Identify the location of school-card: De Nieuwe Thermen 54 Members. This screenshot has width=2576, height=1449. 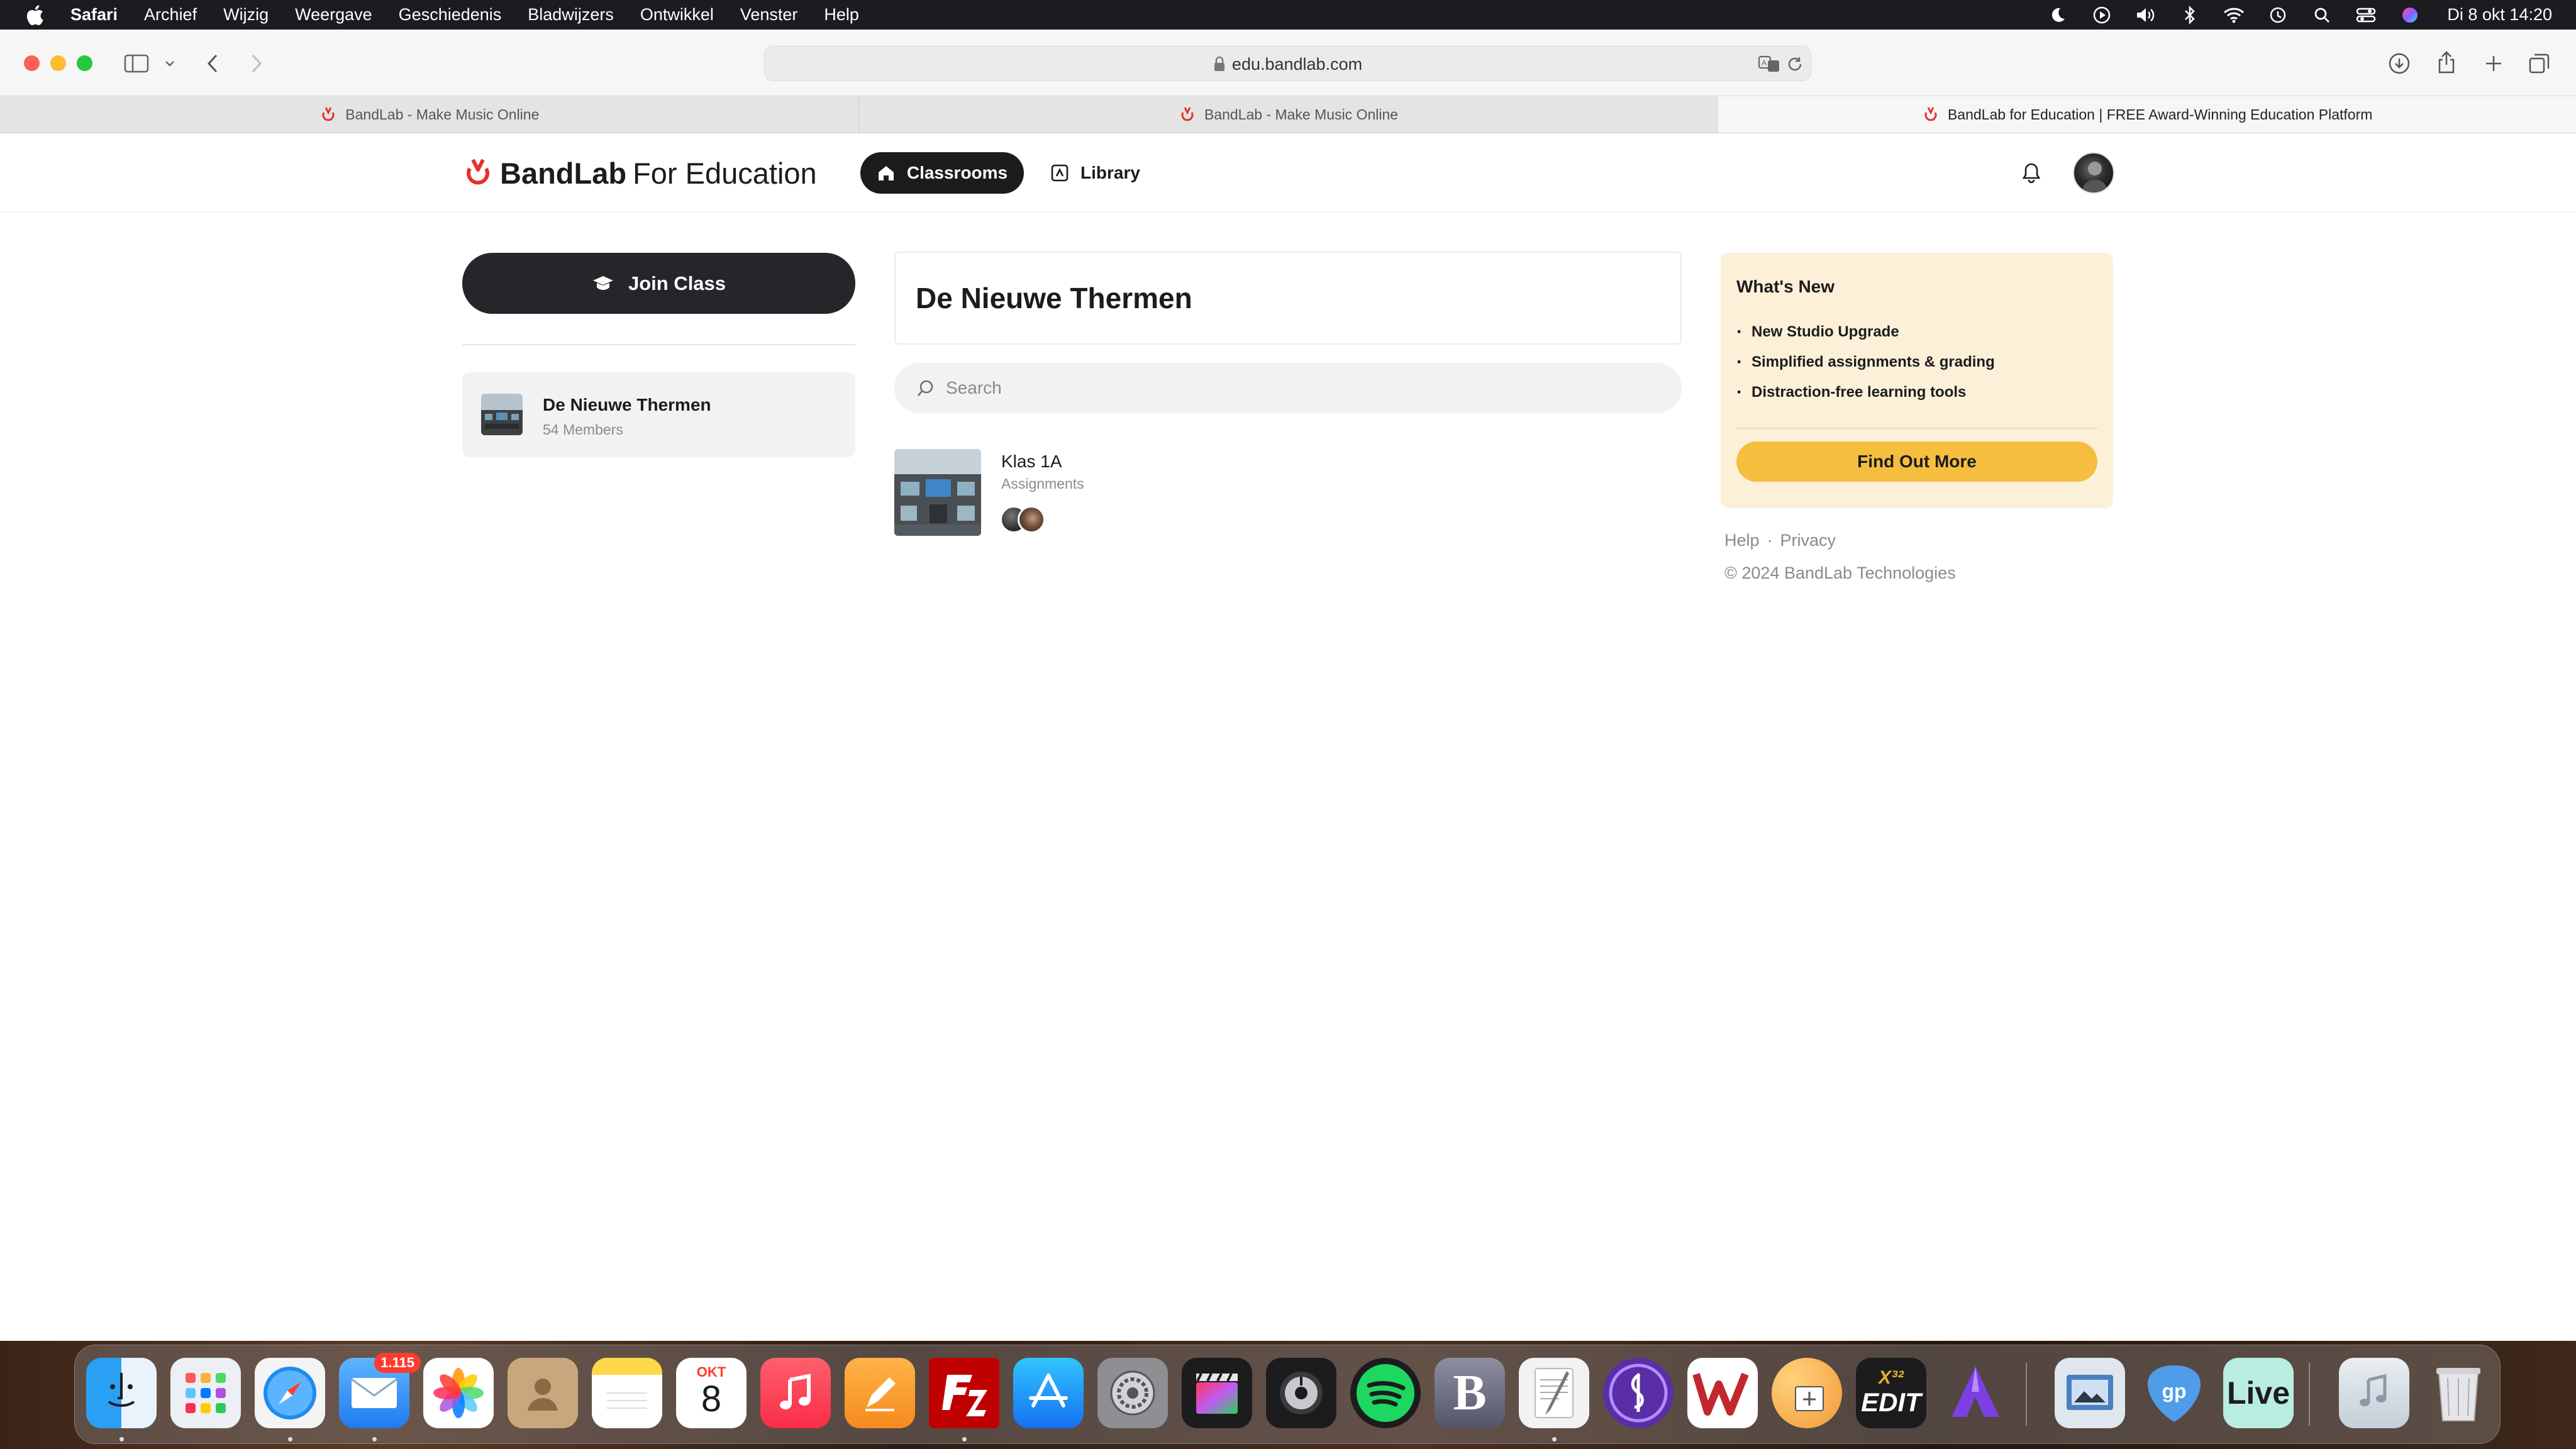
(658, 414).